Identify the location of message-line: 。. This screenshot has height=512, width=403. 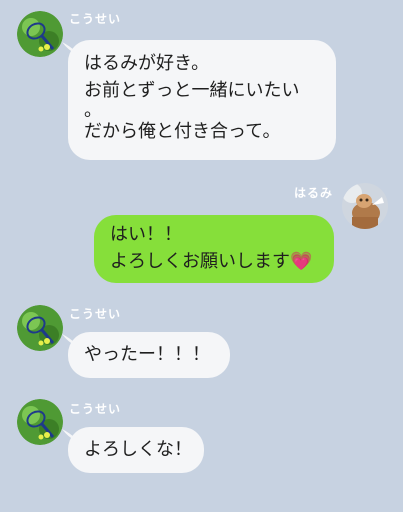
(93, 110).